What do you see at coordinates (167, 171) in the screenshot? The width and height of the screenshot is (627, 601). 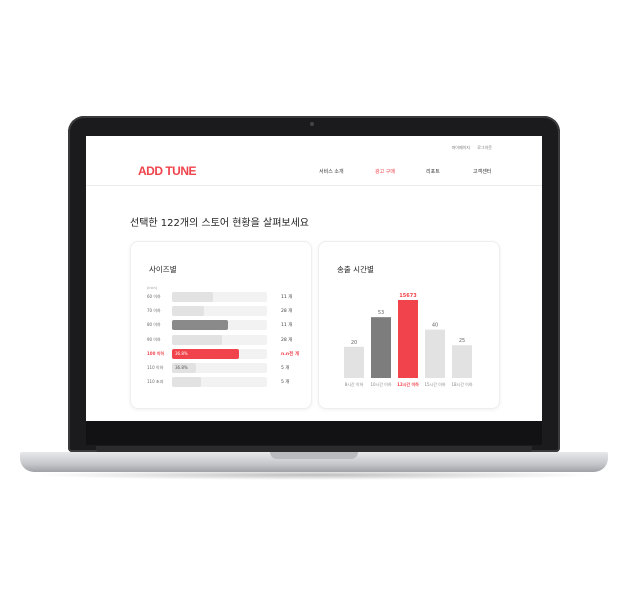 I see `logo: ADD TUNE` at bounding box center [167, 171].